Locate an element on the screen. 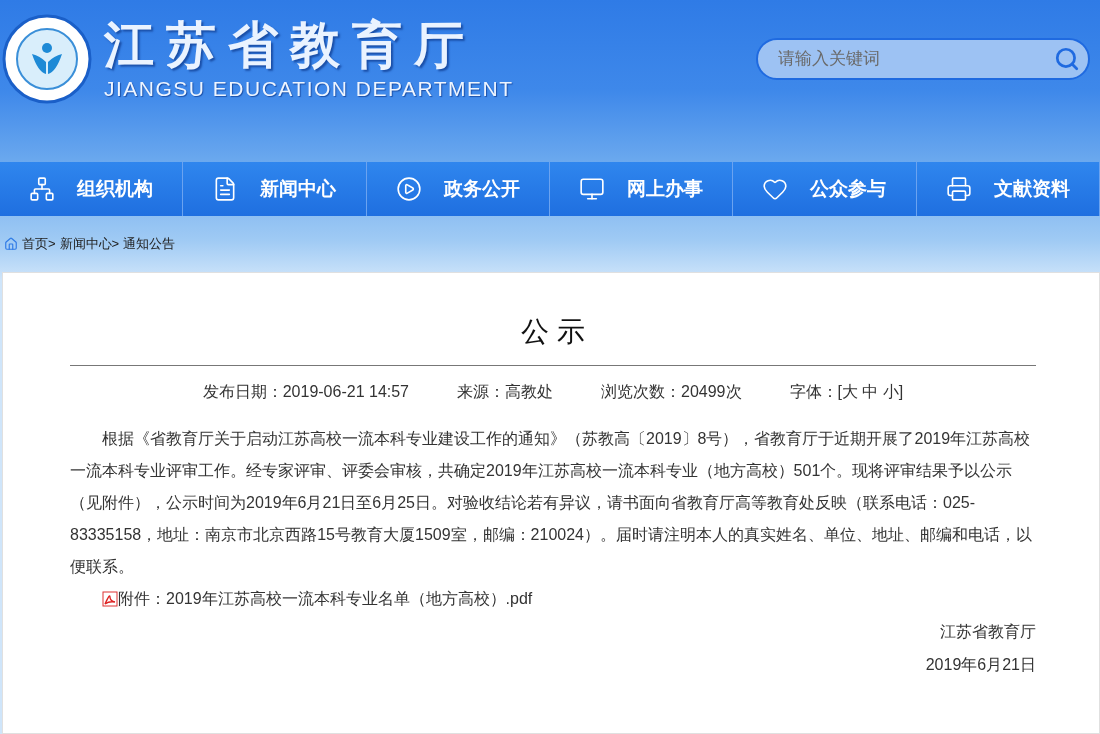  search-icon is located at coordinates (1067, 59).